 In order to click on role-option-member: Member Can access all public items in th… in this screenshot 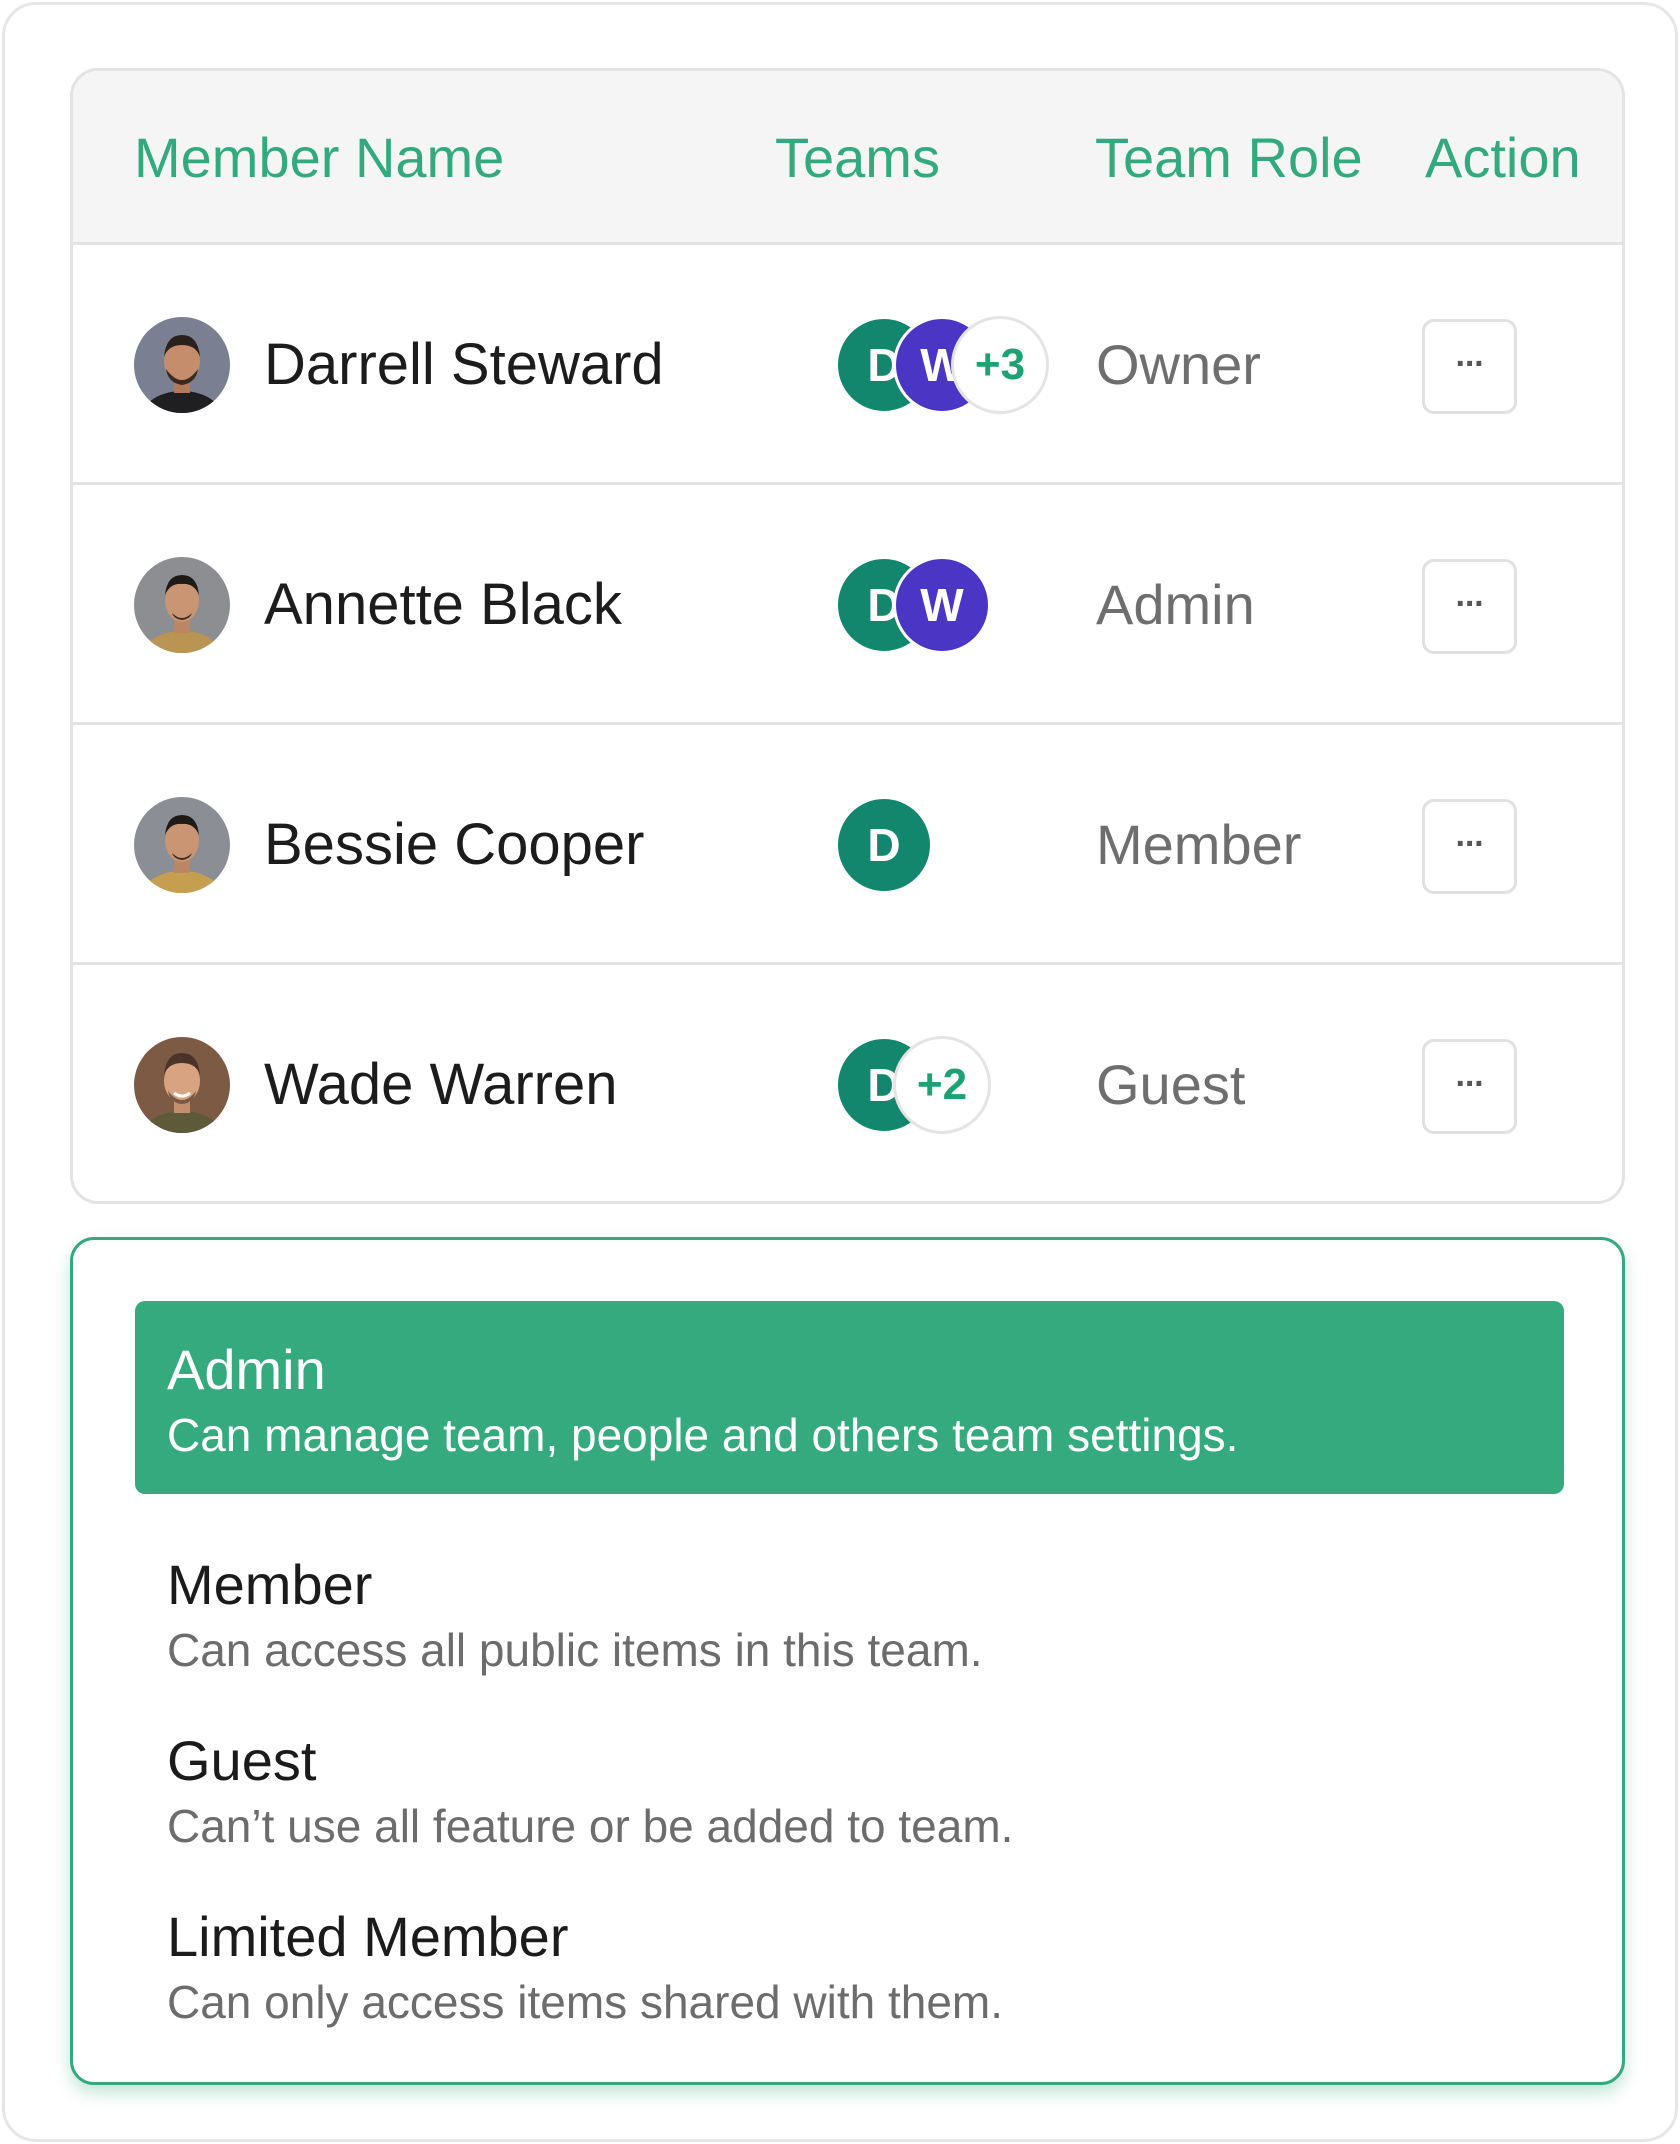, I will do `click(849, 1614)`.